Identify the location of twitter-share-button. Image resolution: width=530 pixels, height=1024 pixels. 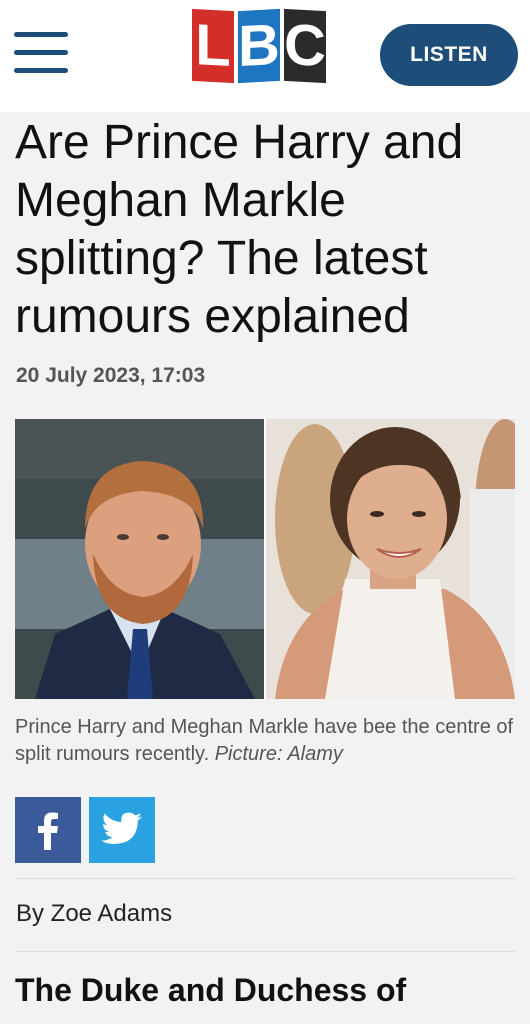
(122, 830).